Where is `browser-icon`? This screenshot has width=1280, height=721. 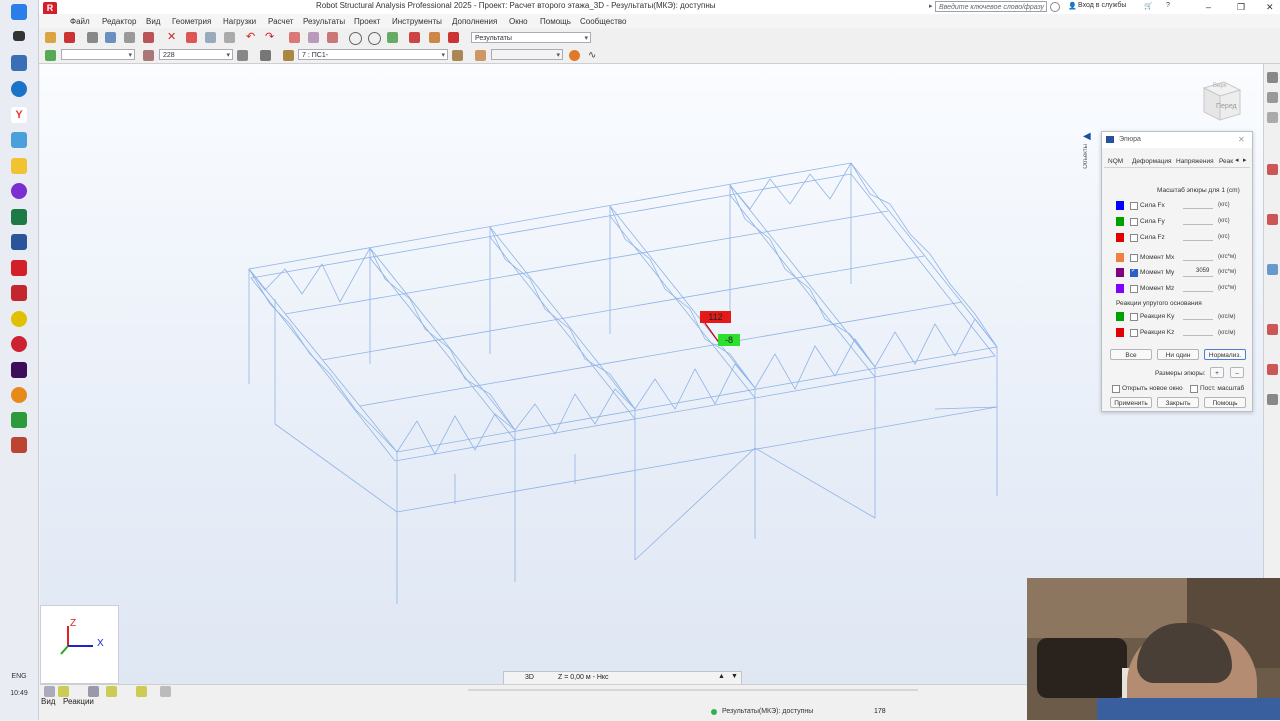 browser-icon is located at coordinates (19, 89).